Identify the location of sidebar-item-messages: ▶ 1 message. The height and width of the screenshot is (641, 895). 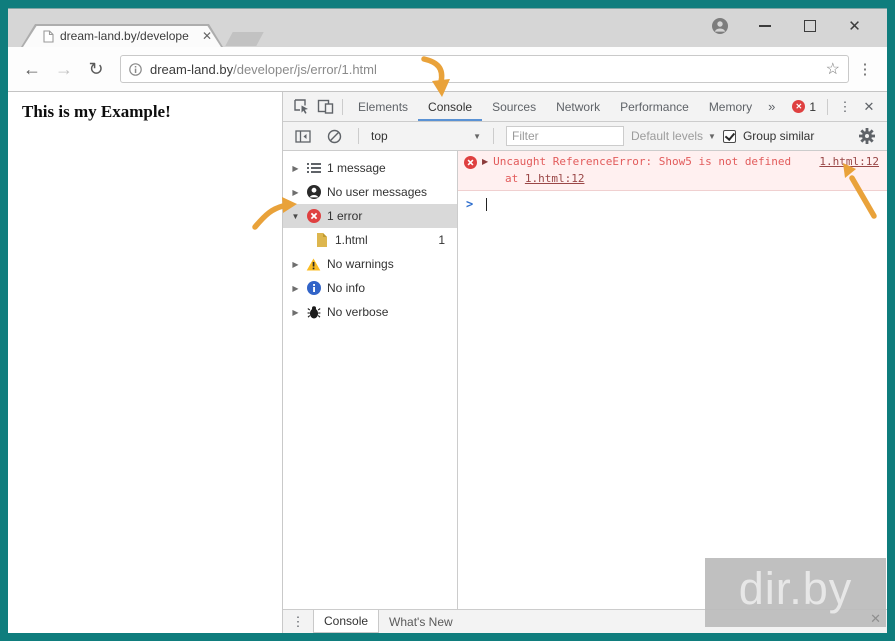
(370, 168).